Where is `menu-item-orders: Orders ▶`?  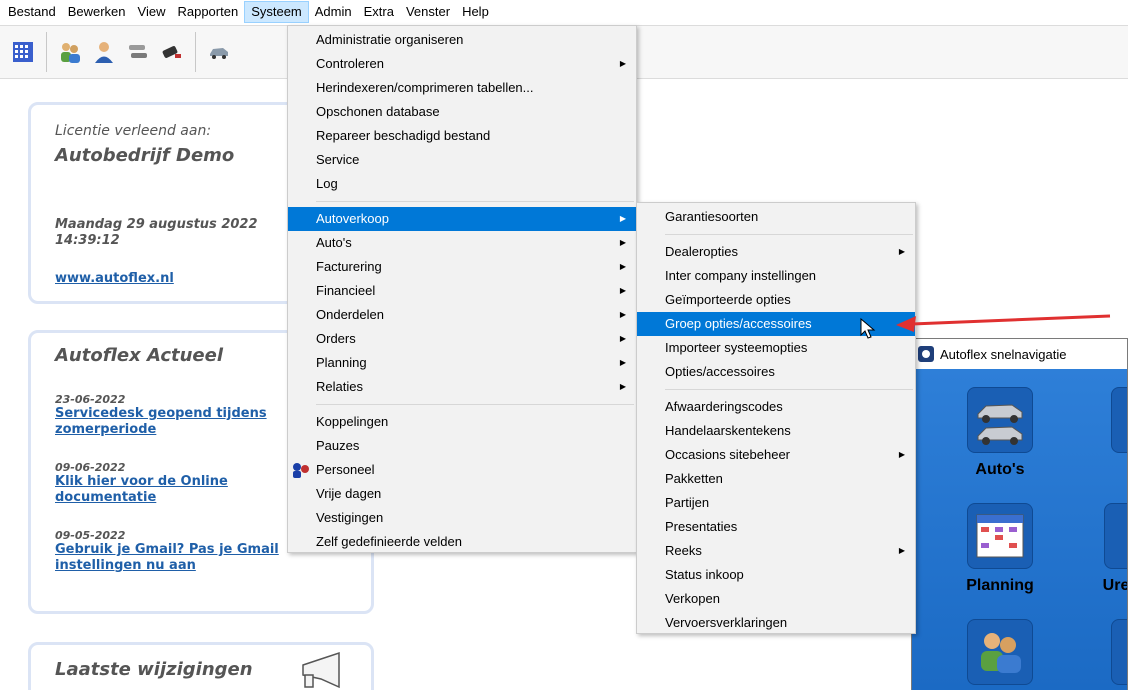
menu-item-orders: Orders ▶ is located at coordinates (462, 339).